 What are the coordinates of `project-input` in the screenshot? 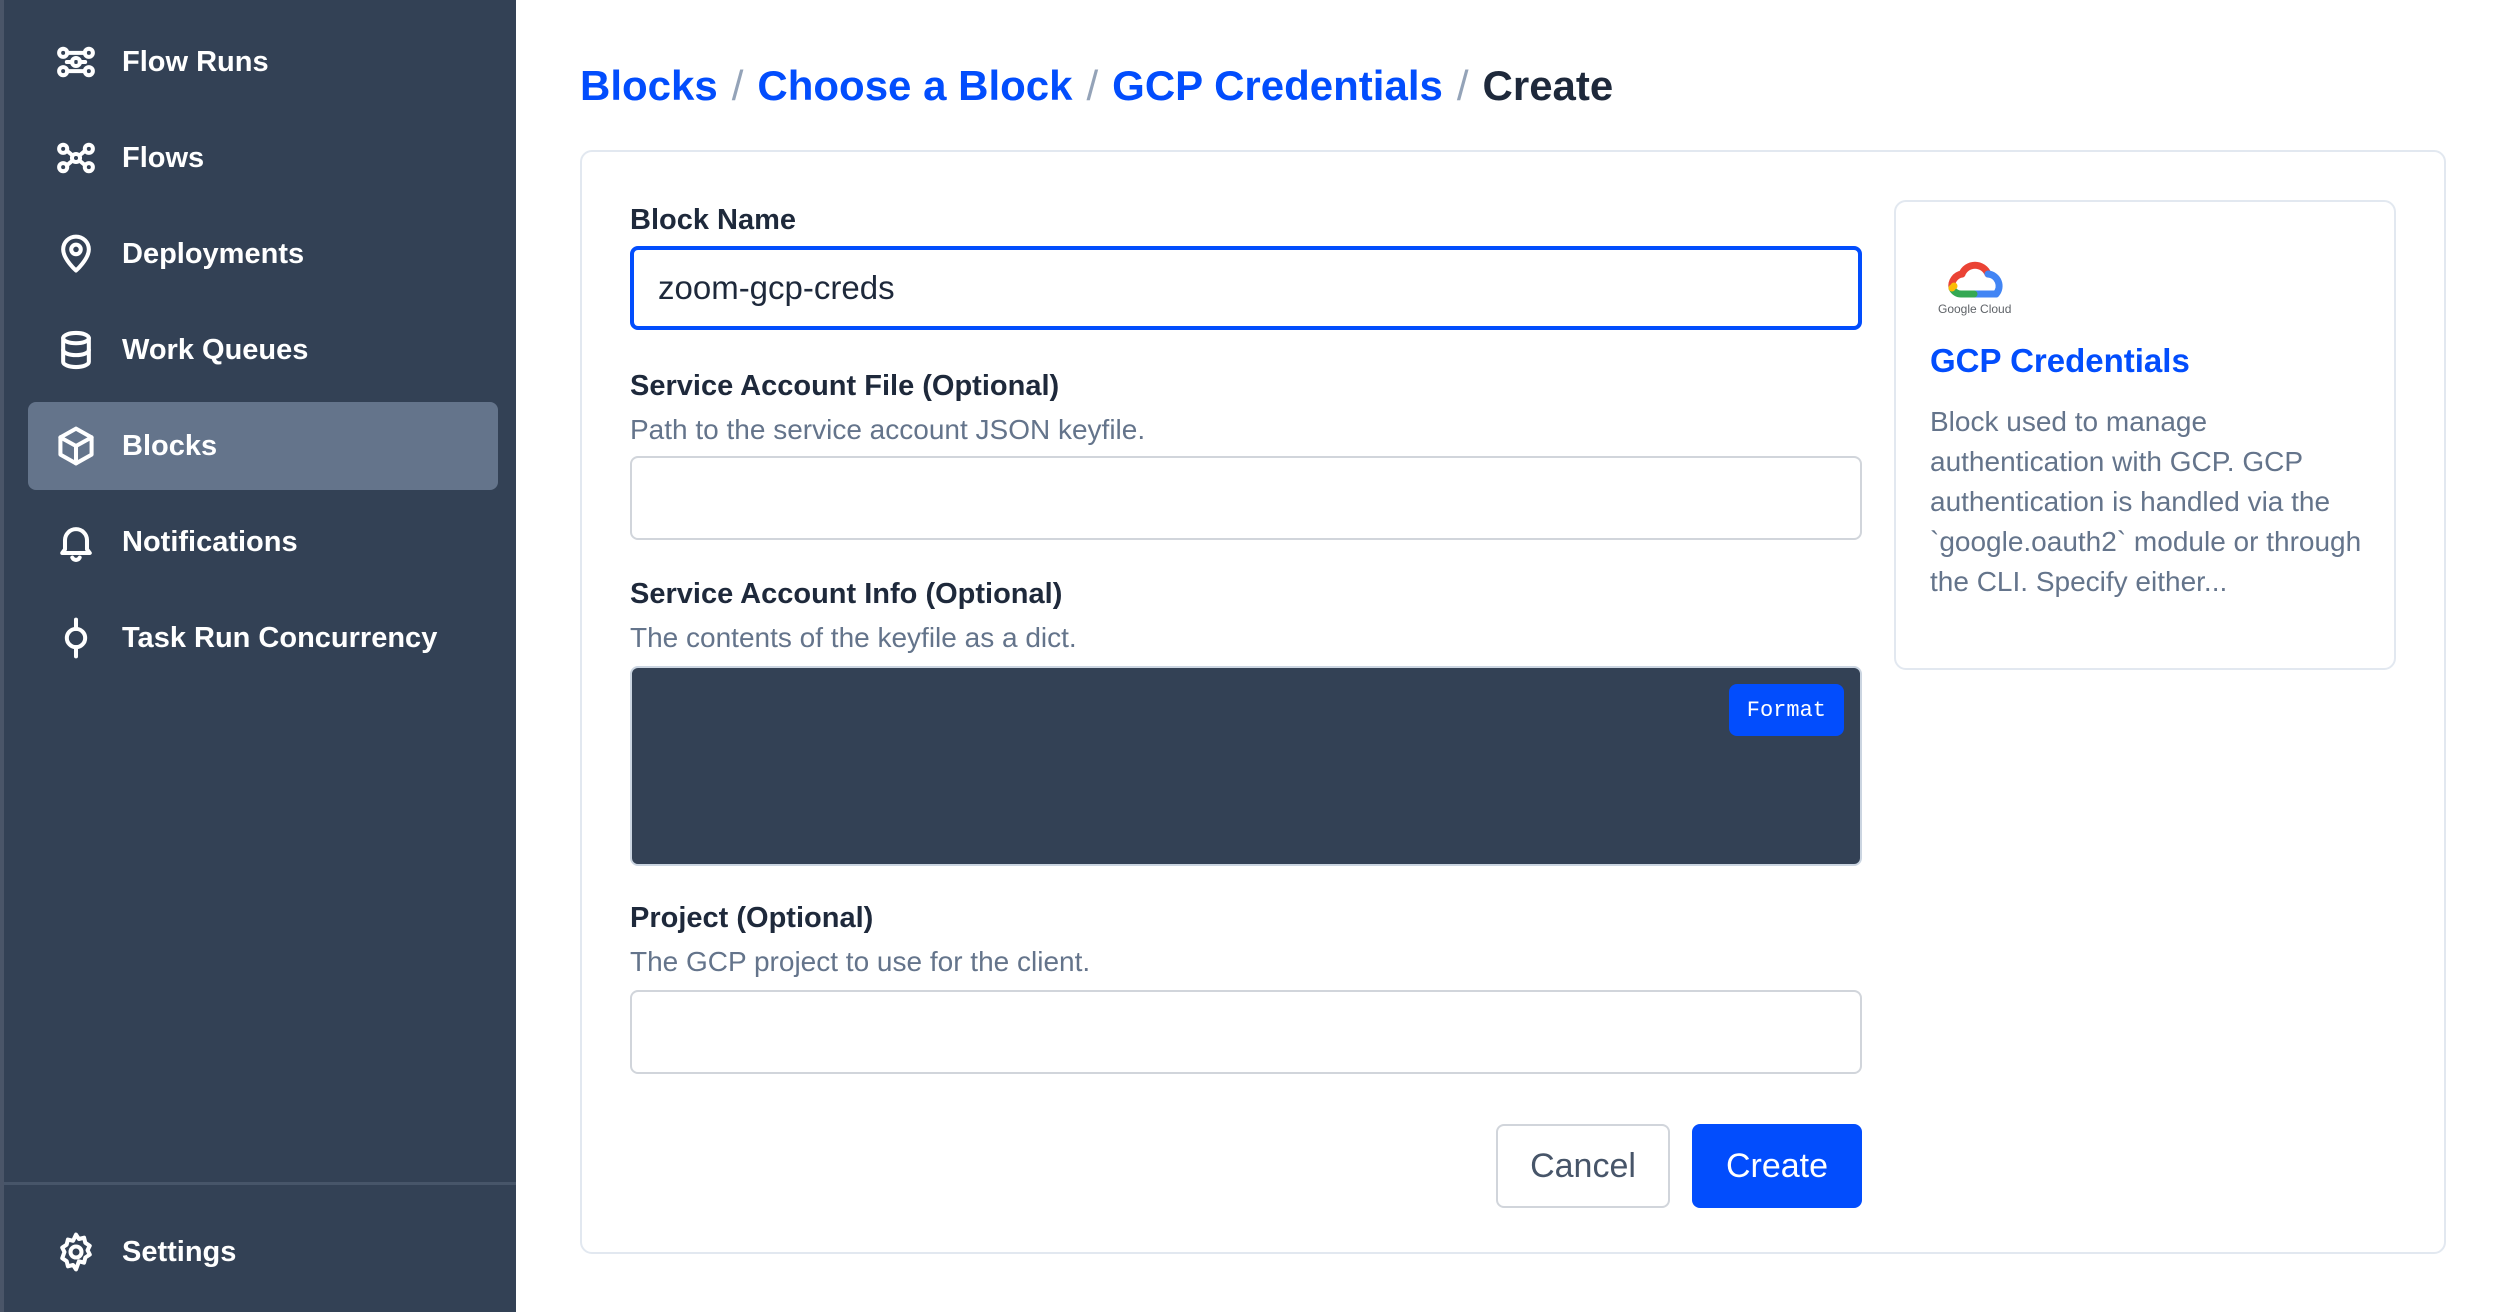 It's located at (1246, 1032).